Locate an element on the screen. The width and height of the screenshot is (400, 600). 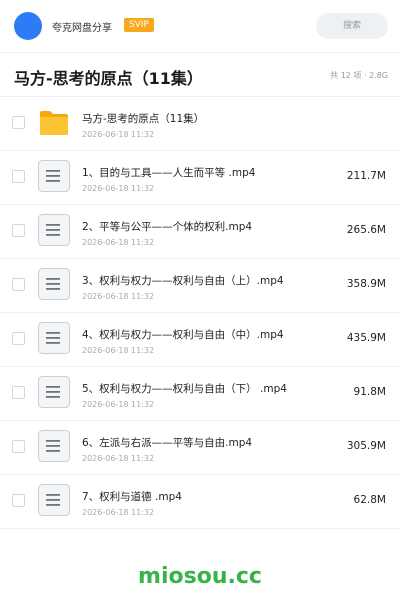
item-name: 3、权利与权力——权利与自由（上）.mp4 is located at coordinates (183, 281).